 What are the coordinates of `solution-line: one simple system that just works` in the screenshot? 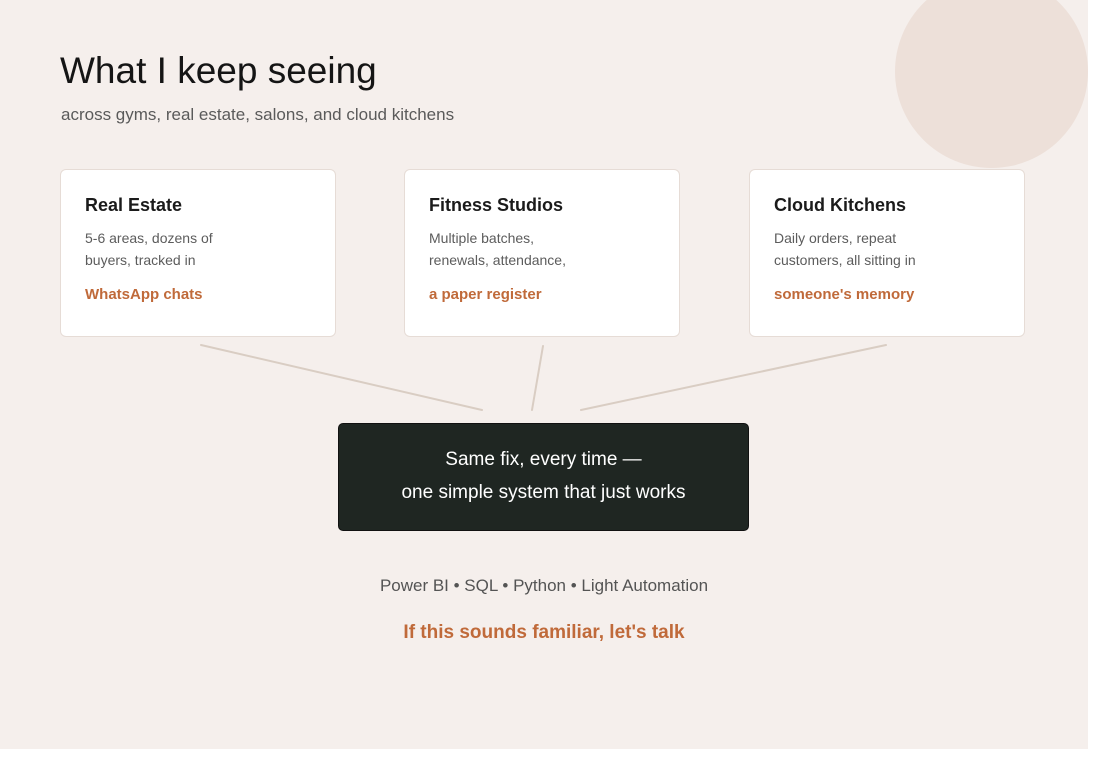 It's located at (543, 492).